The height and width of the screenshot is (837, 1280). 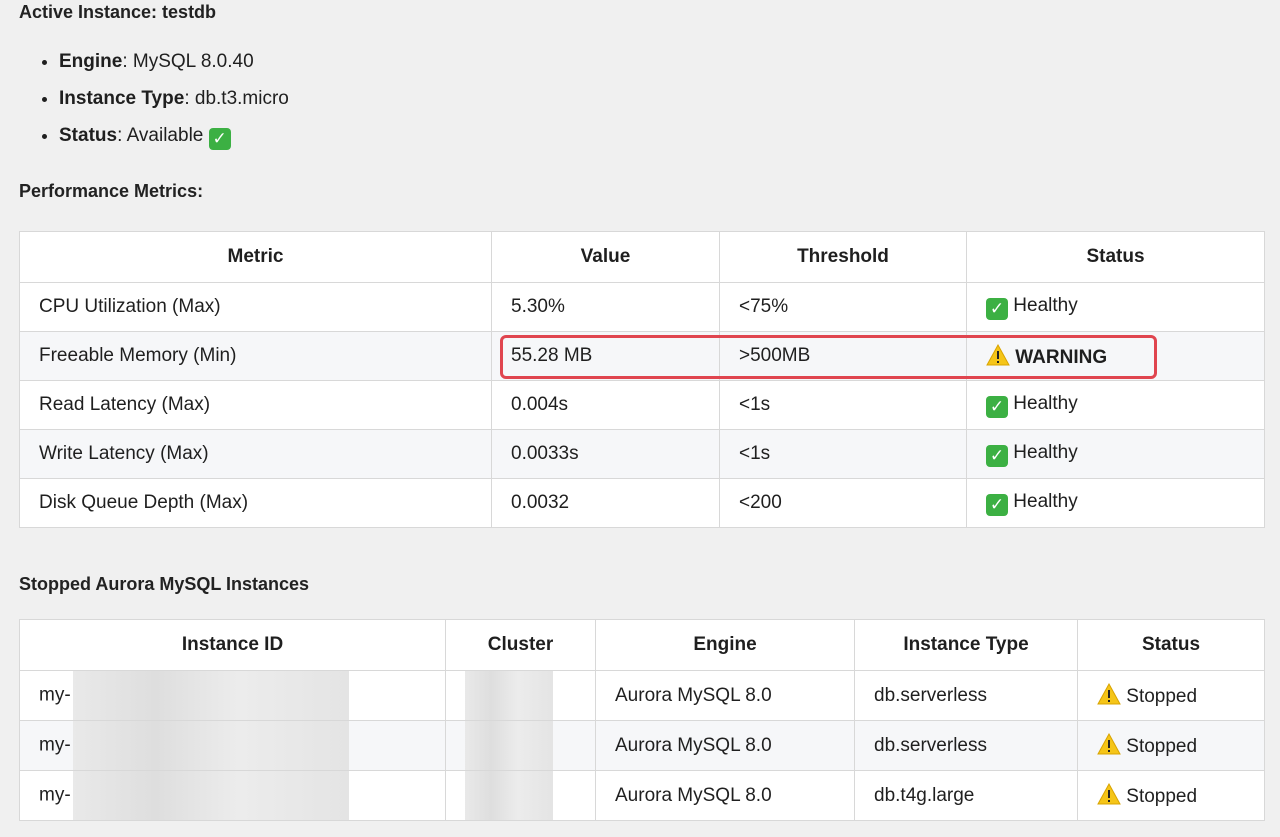 What do you see at coordinates (605, 454) in the screenshot?
I see `value-cell: 0.0033s` at bounding box center [605, 454].